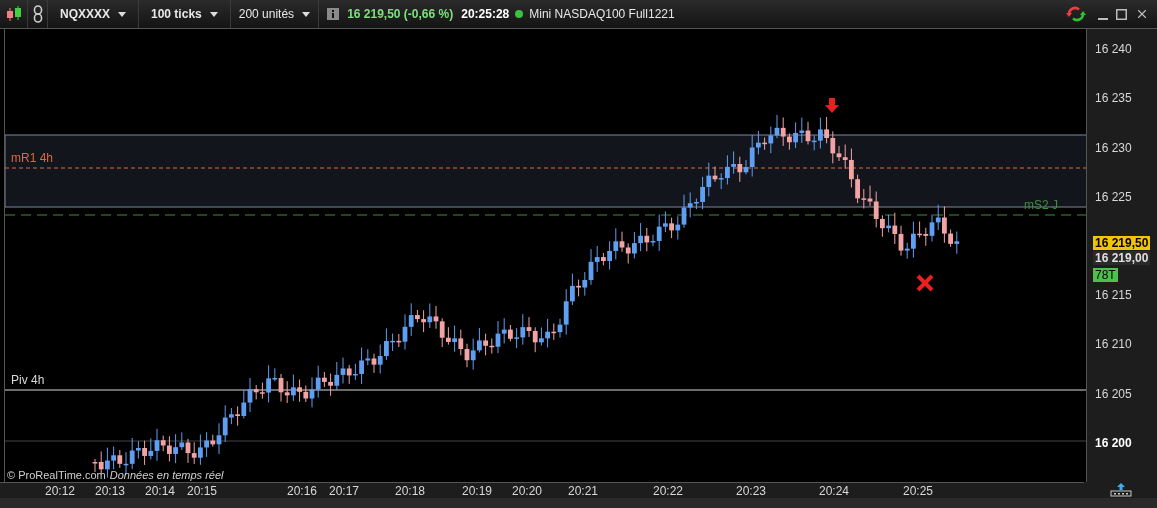 This screenshot has height=508, width=1157. I want to click on price-tick-label: 16 205, so click(1113, 394).